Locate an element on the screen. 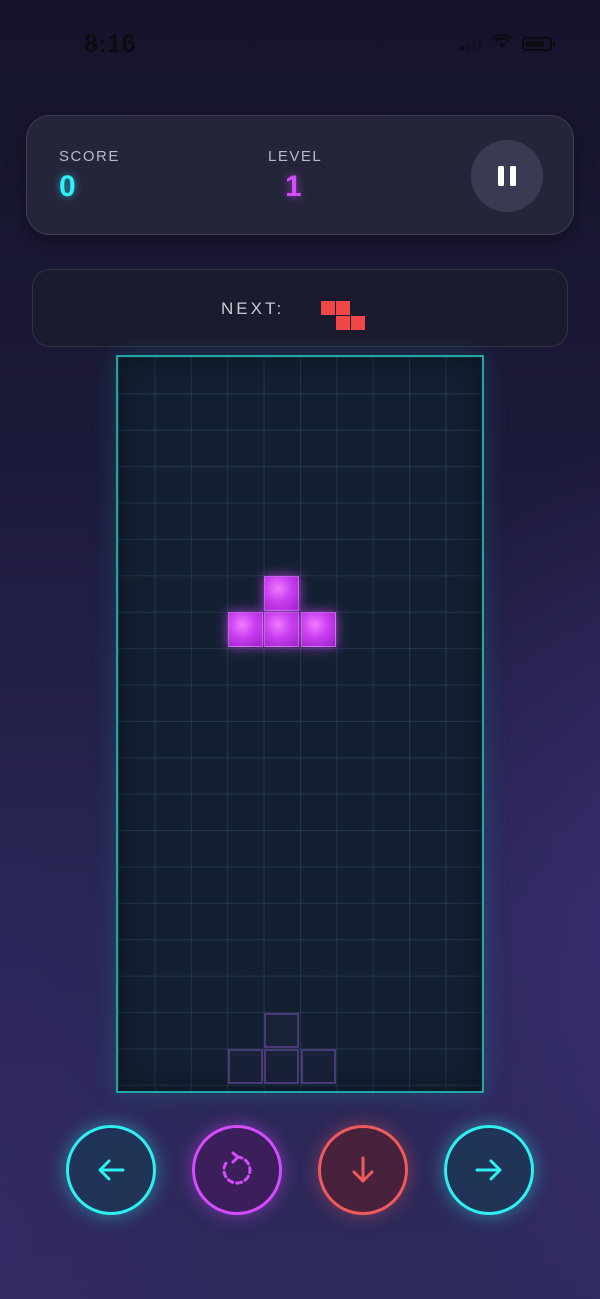 The width and height of the screenshot is (600, 1299). score-panel: SCORE 0 LEVEL 1 is located at coordinates (300, 175).